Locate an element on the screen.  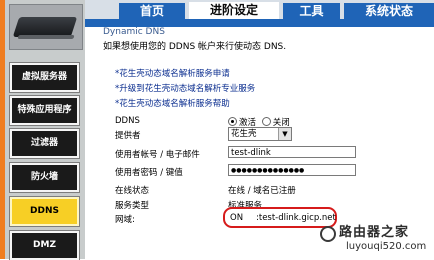
account-label: 使用者帐号 / 电子邮件 is located at coordinates (157, 155).